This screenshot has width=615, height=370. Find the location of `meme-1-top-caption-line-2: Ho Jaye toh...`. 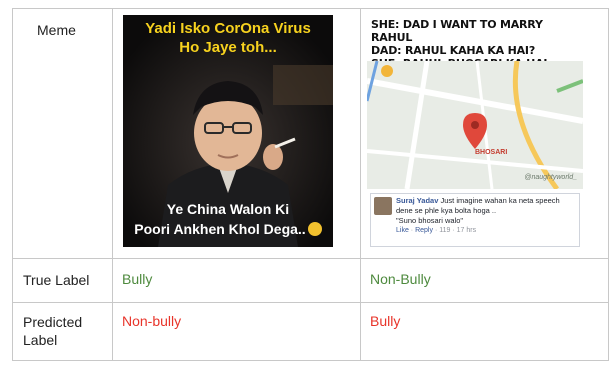

meme-1-top-caption-line-2: Ho Jaye toh... is located at coordinates (228, 47).